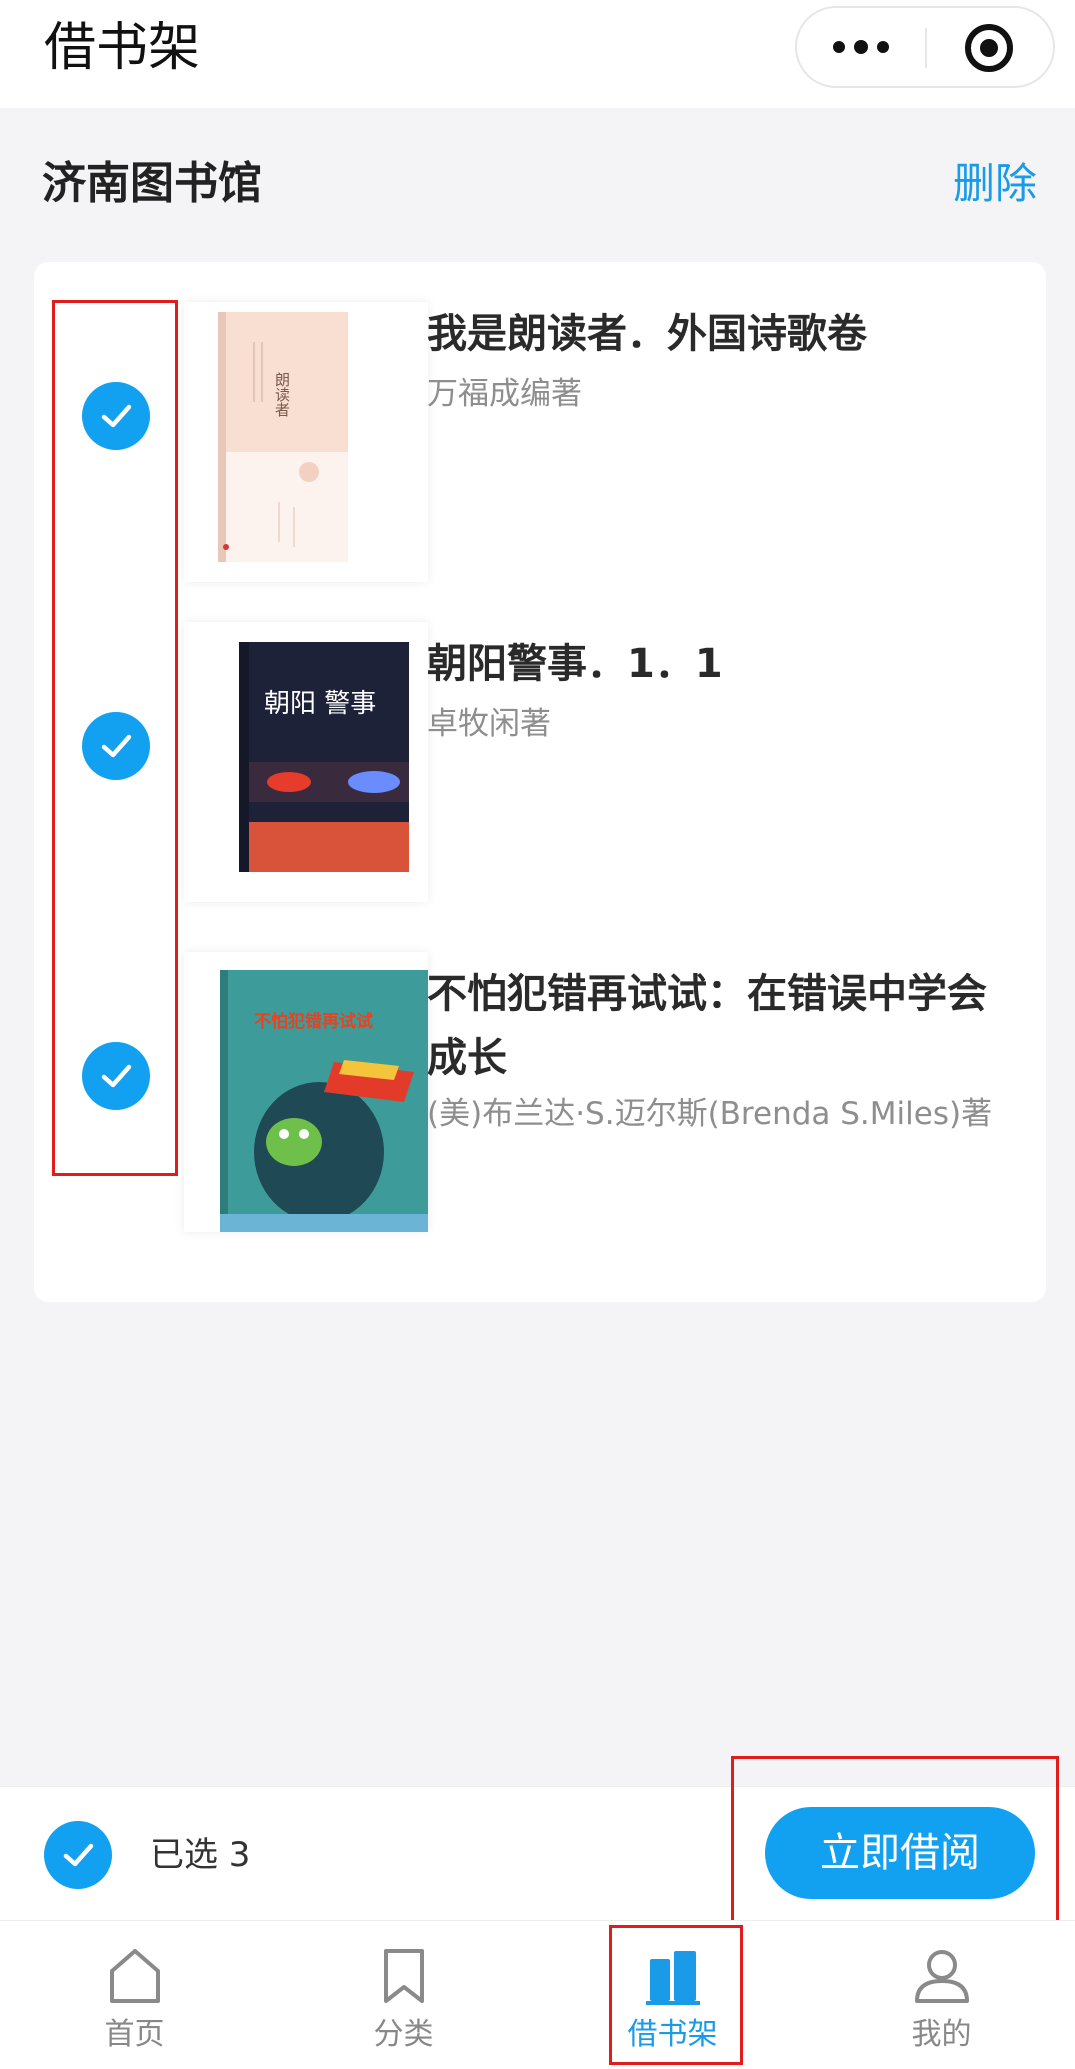 This screenshot has width=1075, height=2069. What do you see at coordinates (722, 334) in the screenshot?
I see `book-title: 我是朗读者．外国诗歌卷` at bounding box center [722, 334].